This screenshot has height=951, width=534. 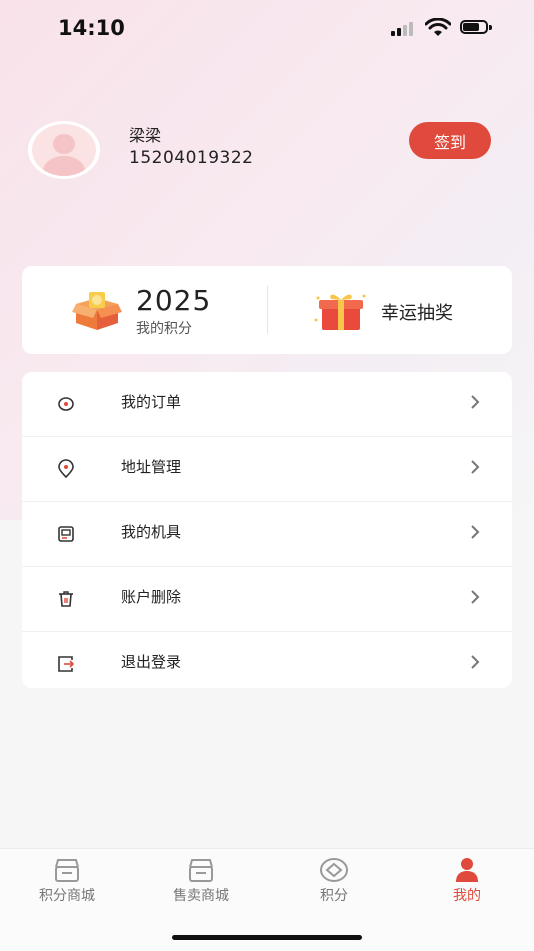 I want to click on user-name: 梁梁, so click(x=145, y=135).